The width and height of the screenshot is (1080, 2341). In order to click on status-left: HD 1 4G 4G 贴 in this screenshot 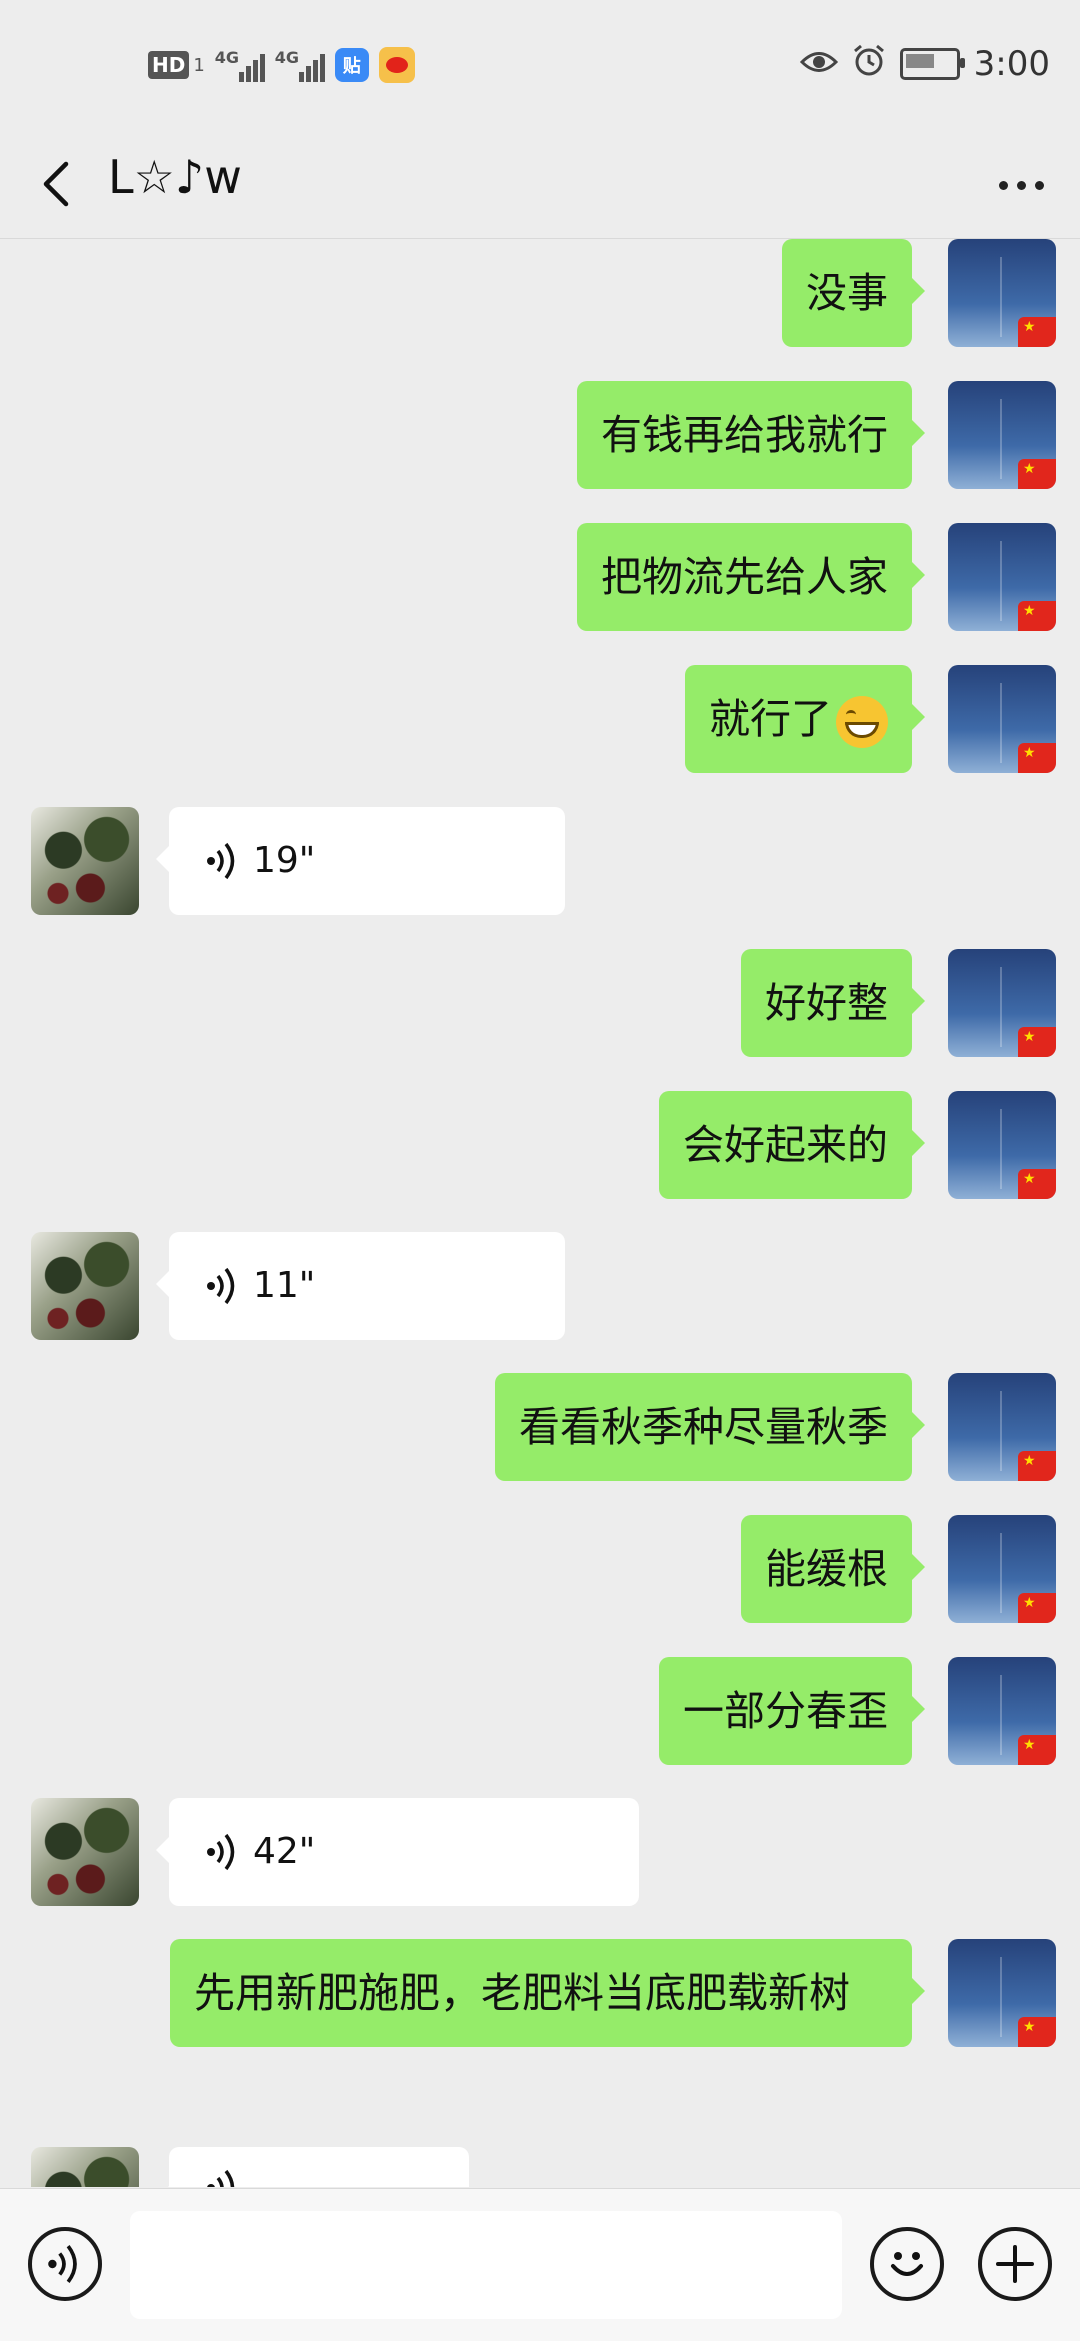, I will do `click(281, 65)`.